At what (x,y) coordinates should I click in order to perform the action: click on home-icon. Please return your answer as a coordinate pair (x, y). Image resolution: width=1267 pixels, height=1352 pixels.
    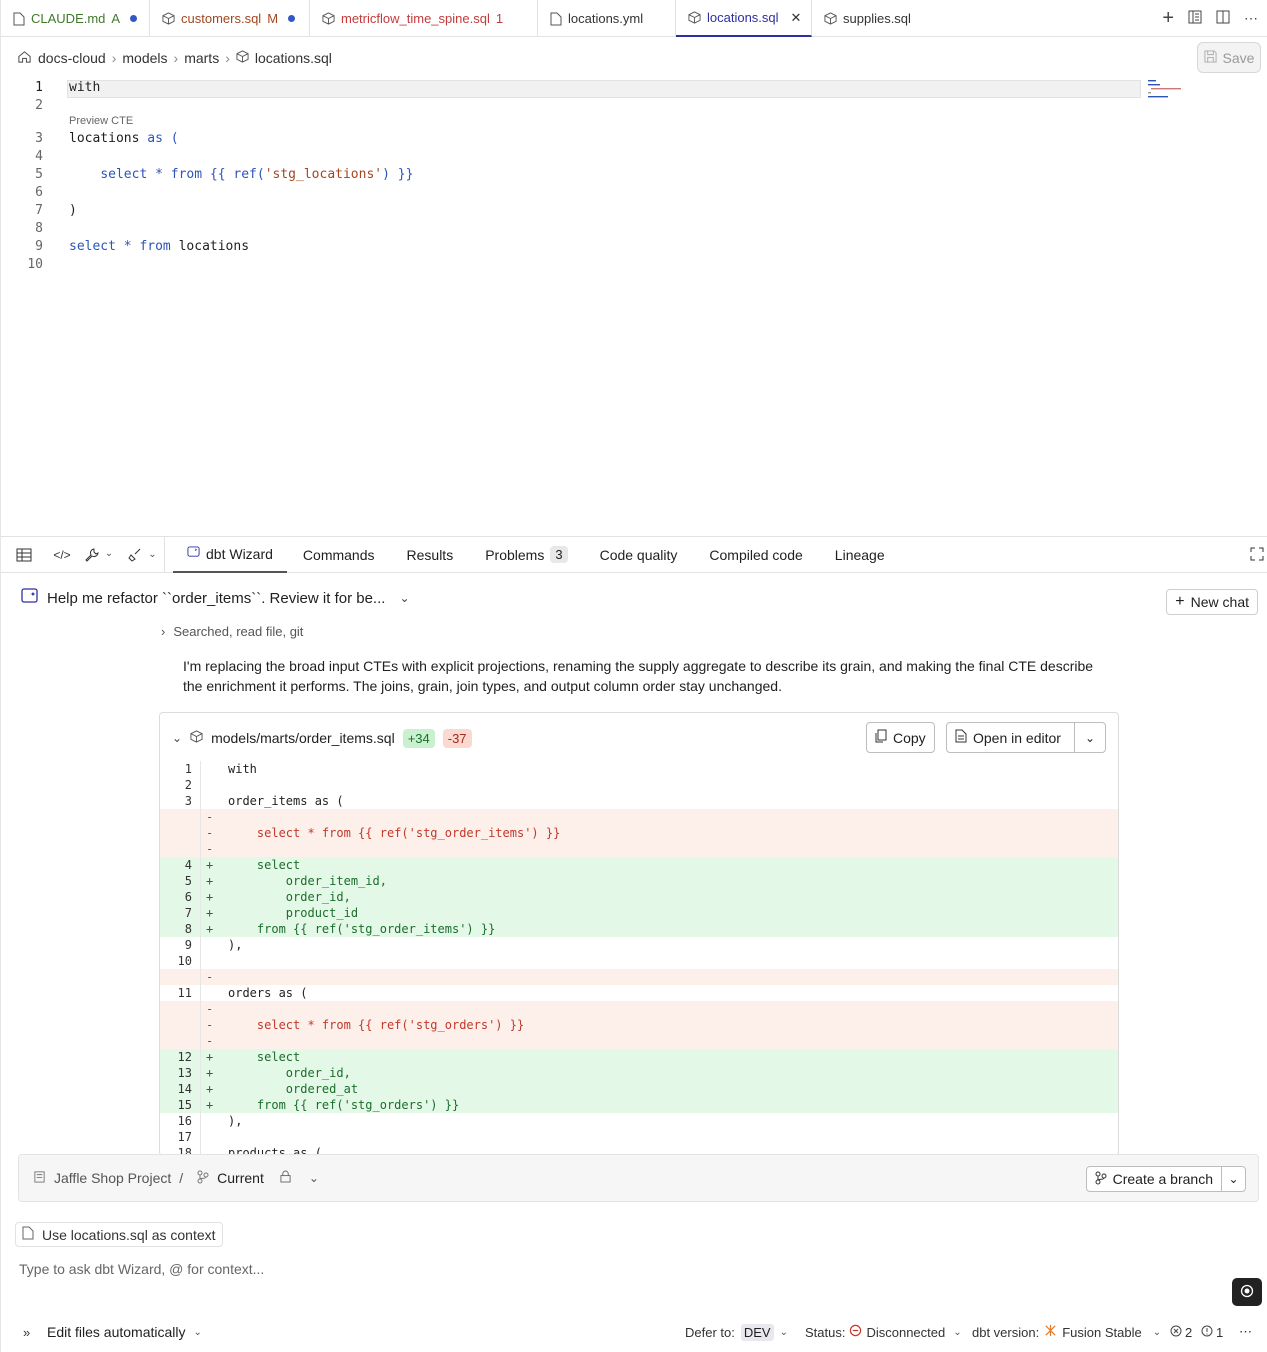
    Looking at the image, I should click on (24, 58).